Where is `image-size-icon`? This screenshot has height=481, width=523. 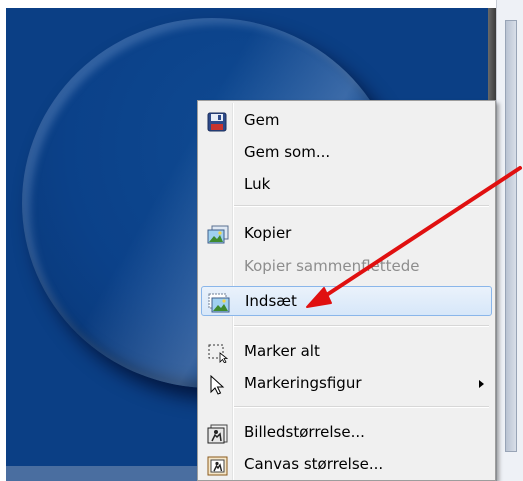
image-size-icon is located at coordinates (217, 434).